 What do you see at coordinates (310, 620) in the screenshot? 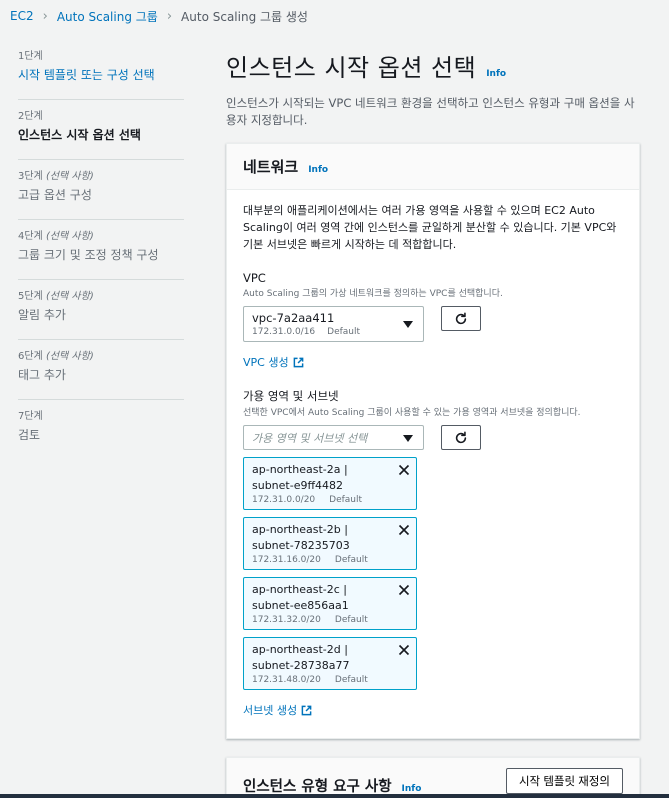
I see `subnet-token-meta: 172.31.32.0/20 Default` at bounding box center [310, 620].